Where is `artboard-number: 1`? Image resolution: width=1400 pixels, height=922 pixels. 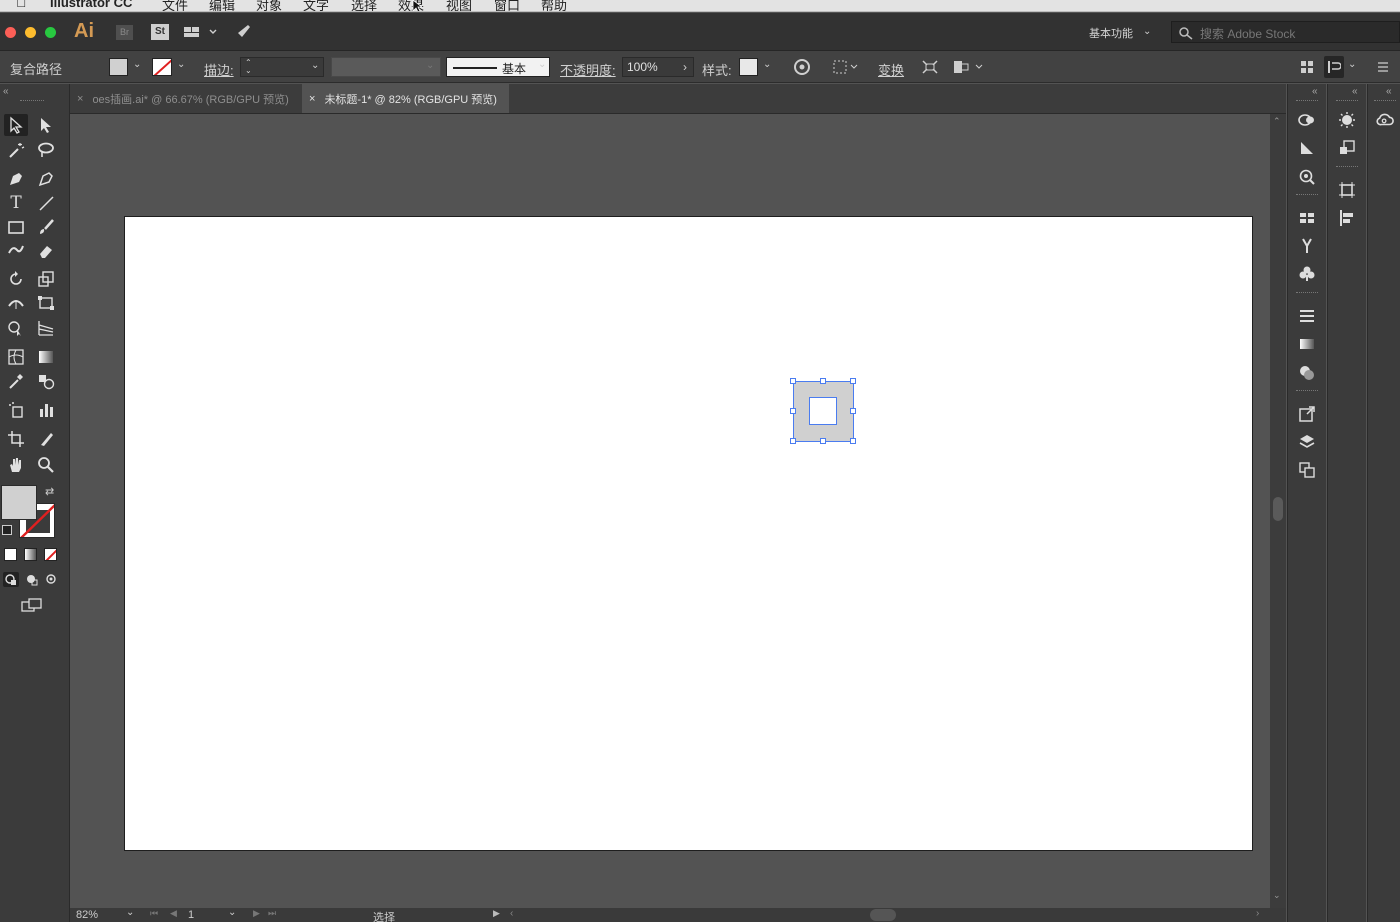 artboard-number: 1 is located at coordinates (191, 915).